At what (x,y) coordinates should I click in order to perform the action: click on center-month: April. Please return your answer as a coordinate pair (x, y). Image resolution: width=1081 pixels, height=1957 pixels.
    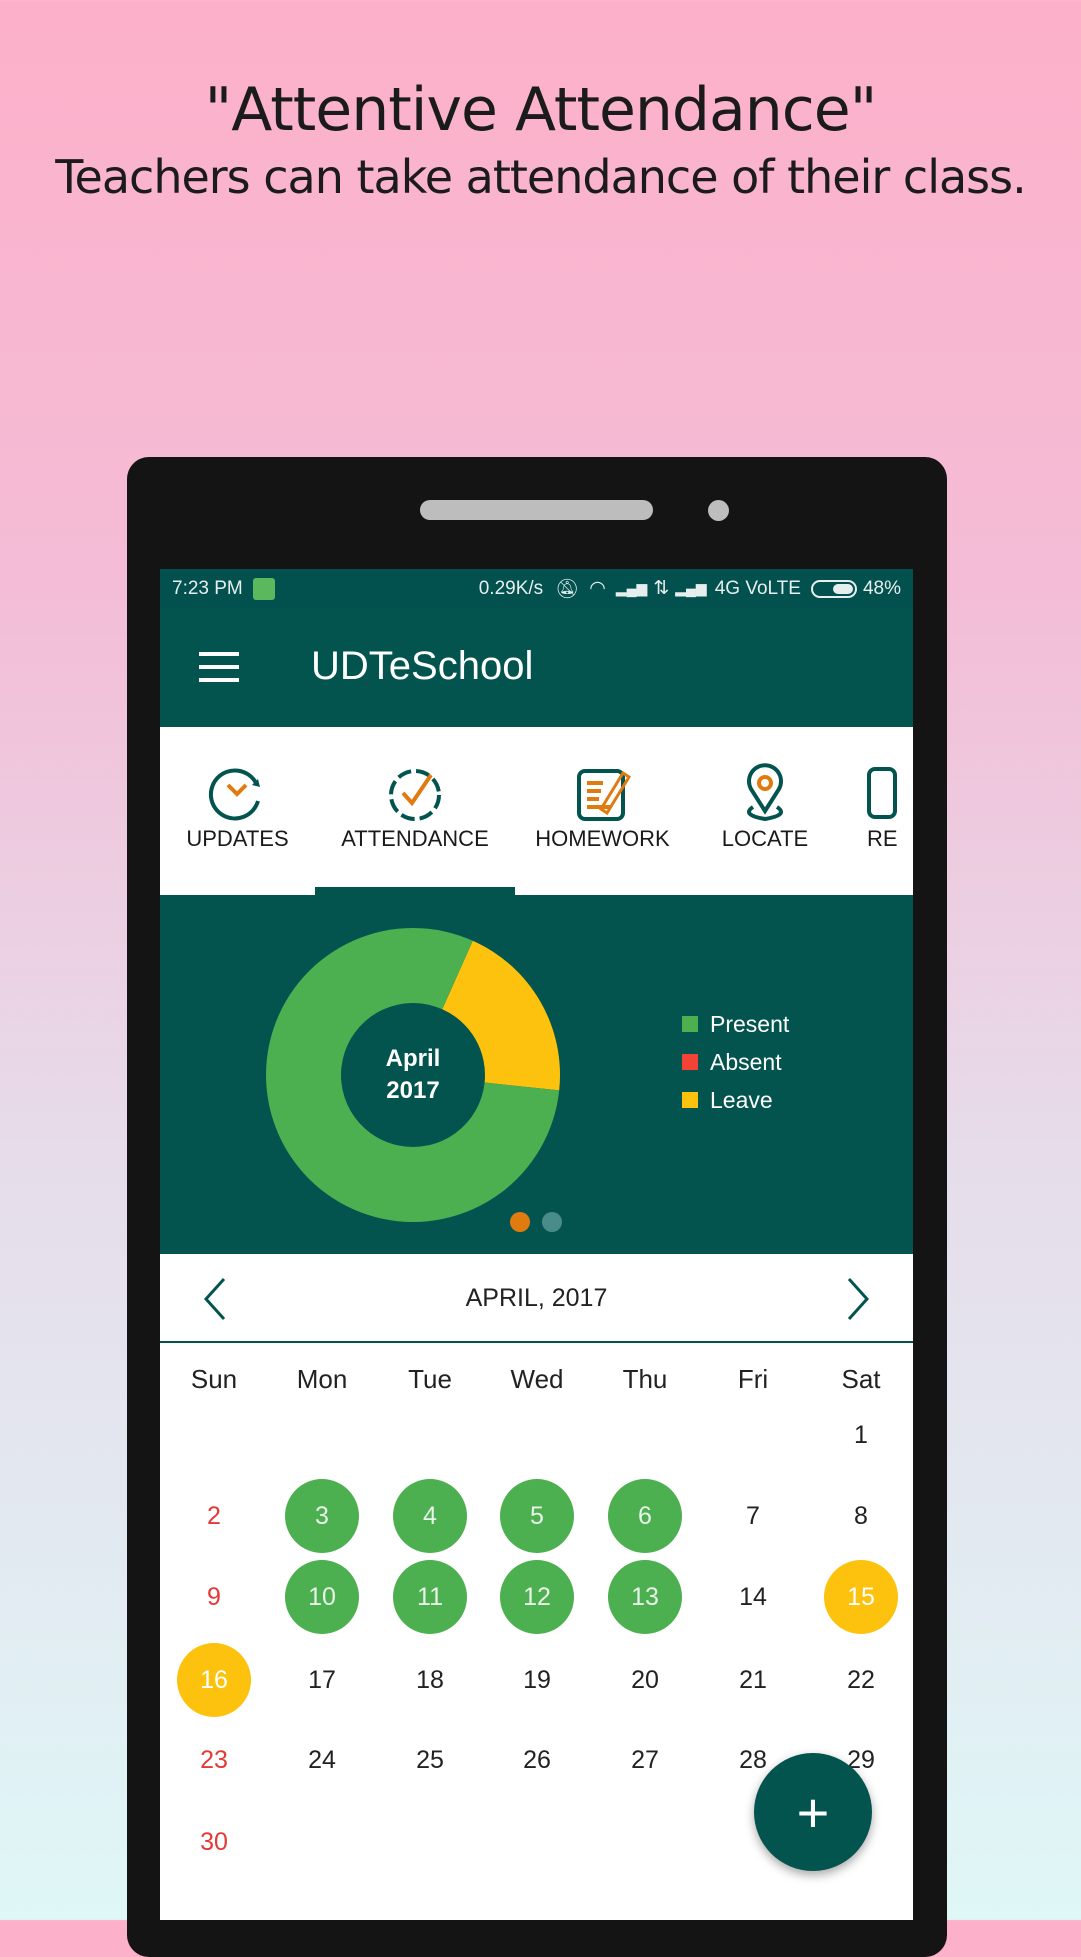
    Looking at the image, I should click on (413, 1058).